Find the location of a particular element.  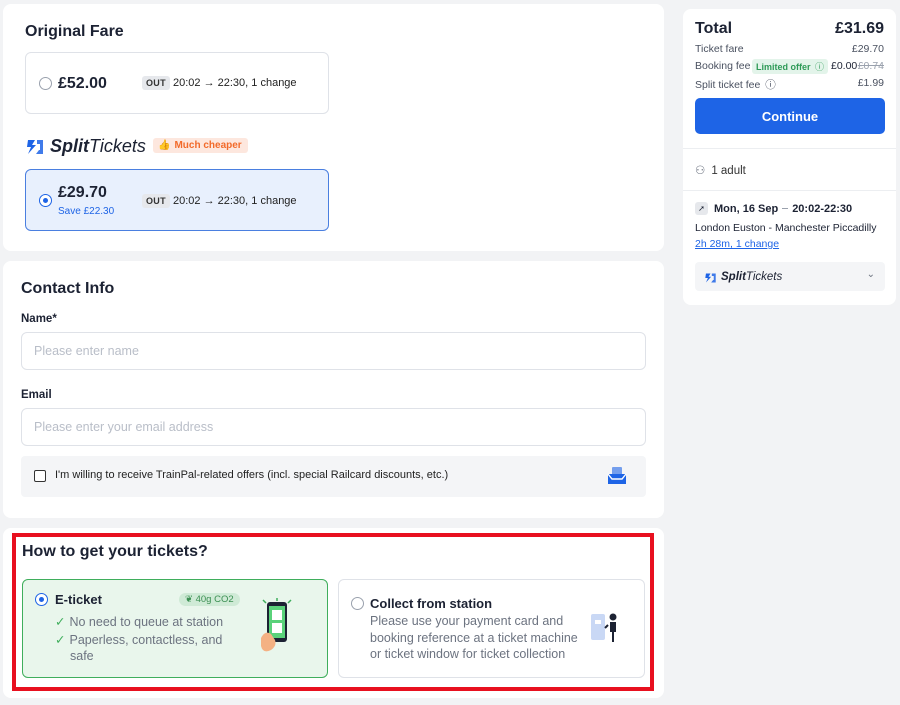

inbox-icon is located at coordinates (617, 478).